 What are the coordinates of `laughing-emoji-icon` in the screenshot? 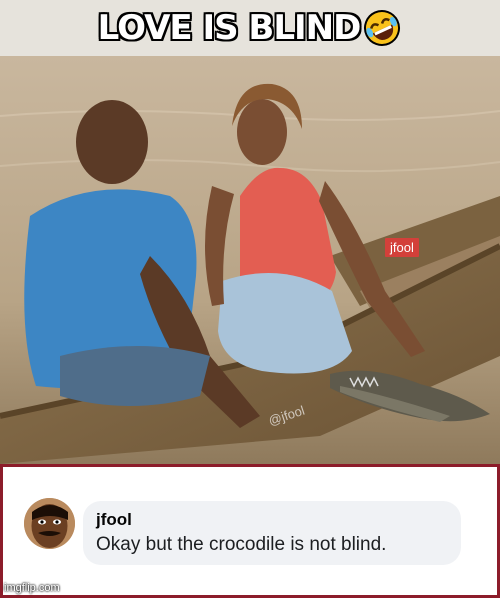 It's located at (382, 28).